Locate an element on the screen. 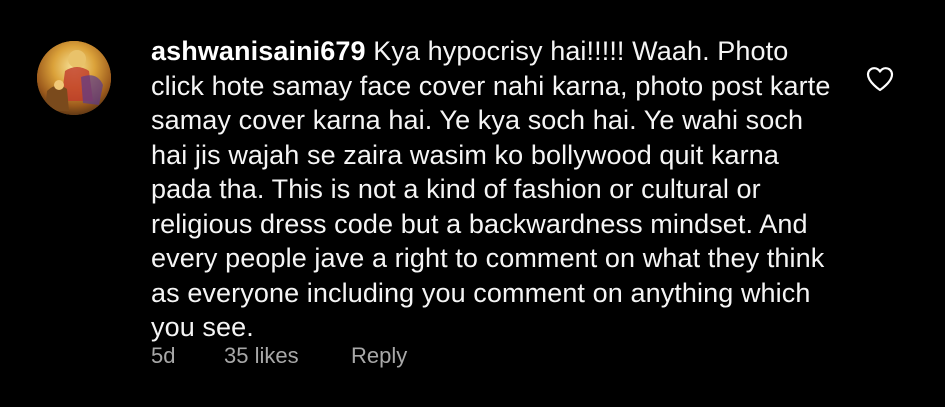  avatar-image is located at coordinates (74, 78).